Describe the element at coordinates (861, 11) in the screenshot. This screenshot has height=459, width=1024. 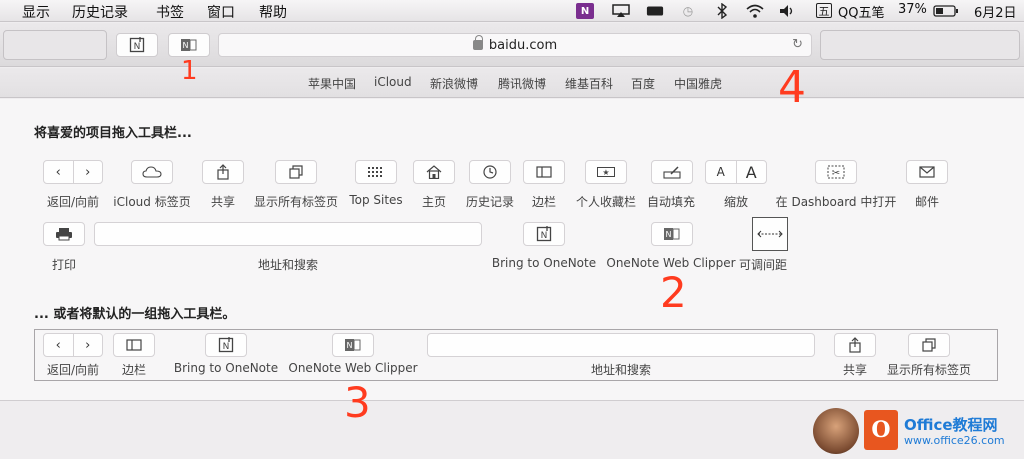
I see `input-method-name: QQ五笔` at that location.